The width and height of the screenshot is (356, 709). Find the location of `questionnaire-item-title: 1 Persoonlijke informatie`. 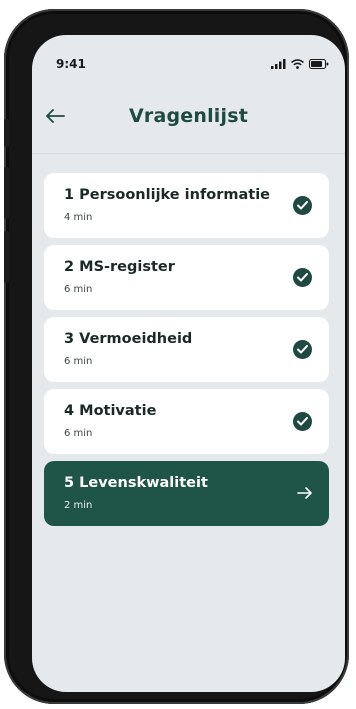

questionnaire-item-title: 1 Persoonlijke informatie is located at coordinates (167, 195).